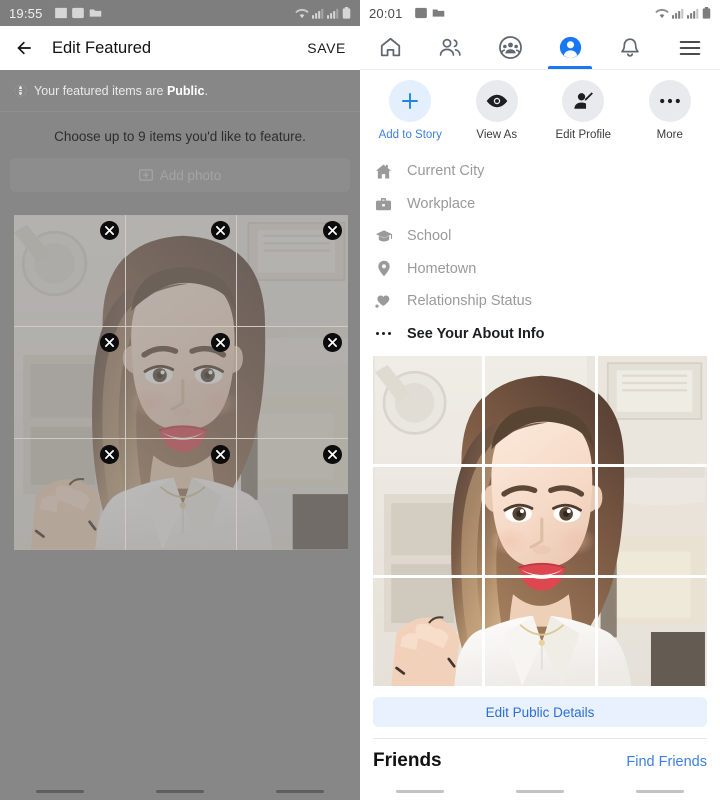 The image size is (720, 800). I want to click on main-nav-tabs, so click(540, 48).